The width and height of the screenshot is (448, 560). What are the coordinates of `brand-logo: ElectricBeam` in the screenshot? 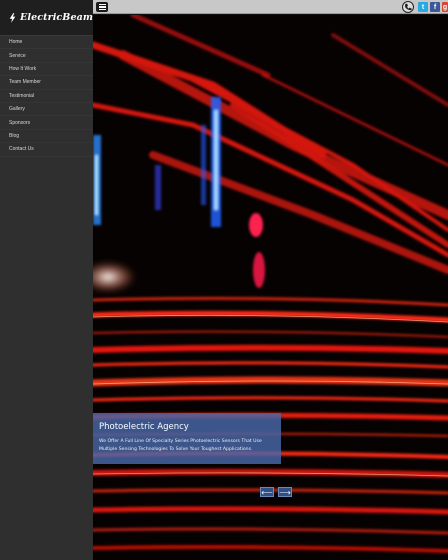 It's located at (46, 18).